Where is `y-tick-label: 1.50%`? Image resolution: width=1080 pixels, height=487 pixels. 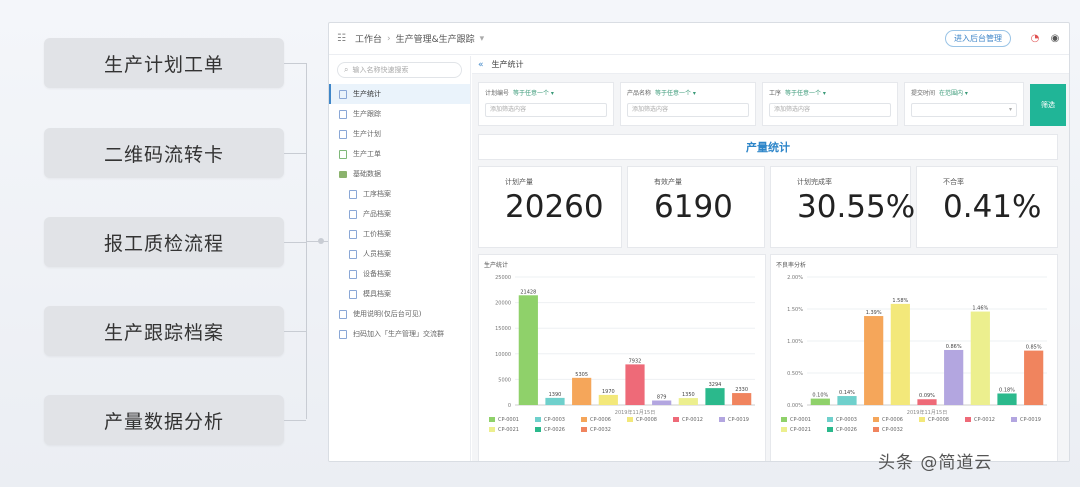
y-tick-label: 1.50% is located at coordinates (795, 310).